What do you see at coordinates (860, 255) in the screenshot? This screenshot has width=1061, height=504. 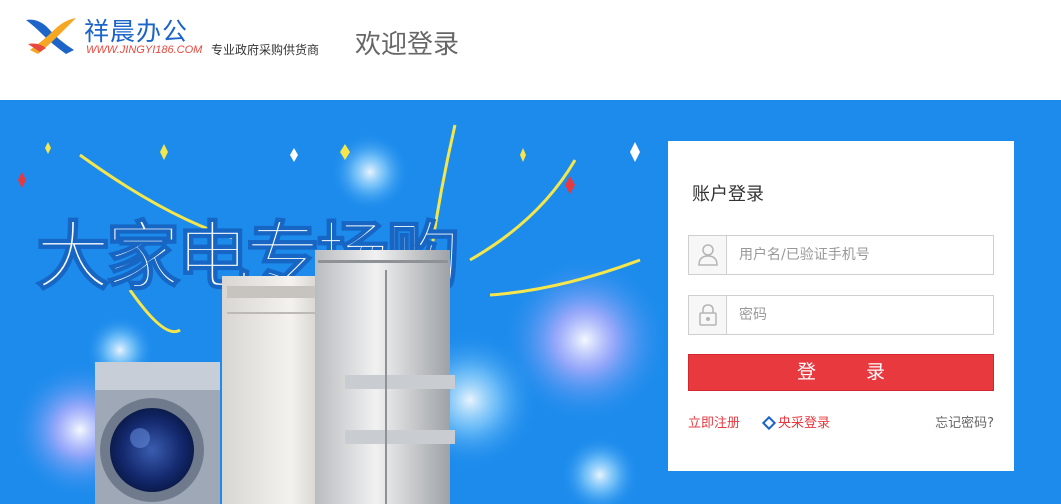 I see `username-input` at bounding box center [860, 255].